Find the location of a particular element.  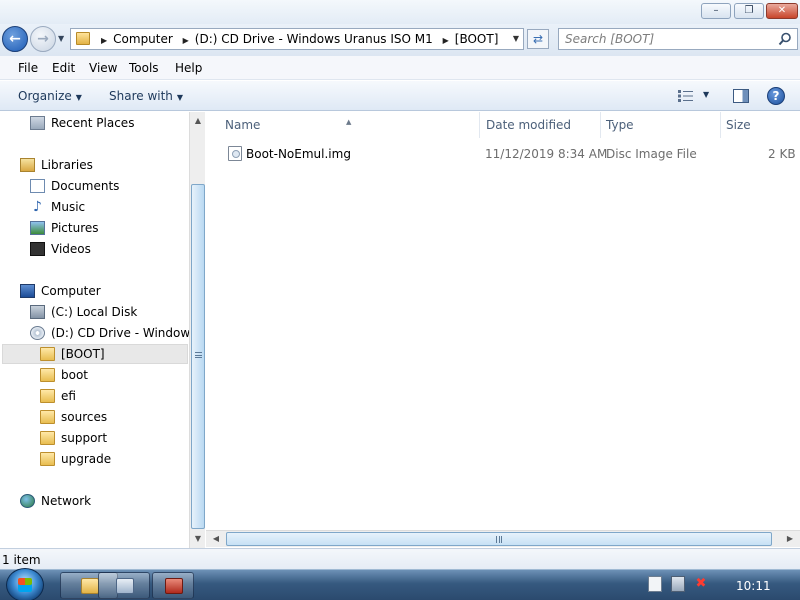

nav-label: upgrade is located at coordinates (86, 459).